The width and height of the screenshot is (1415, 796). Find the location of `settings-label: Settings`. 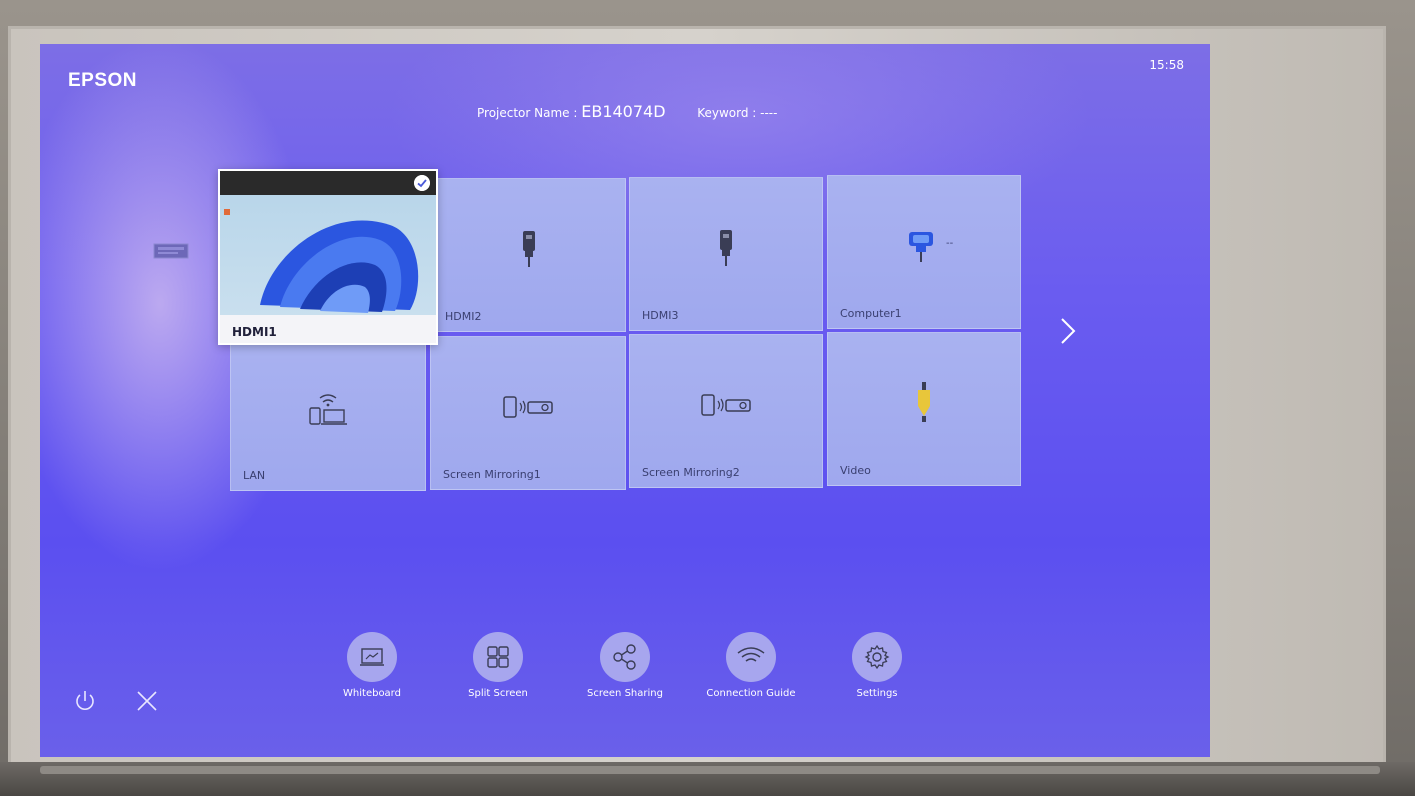

settings-label: Settings is located at coordinates (877, 693).